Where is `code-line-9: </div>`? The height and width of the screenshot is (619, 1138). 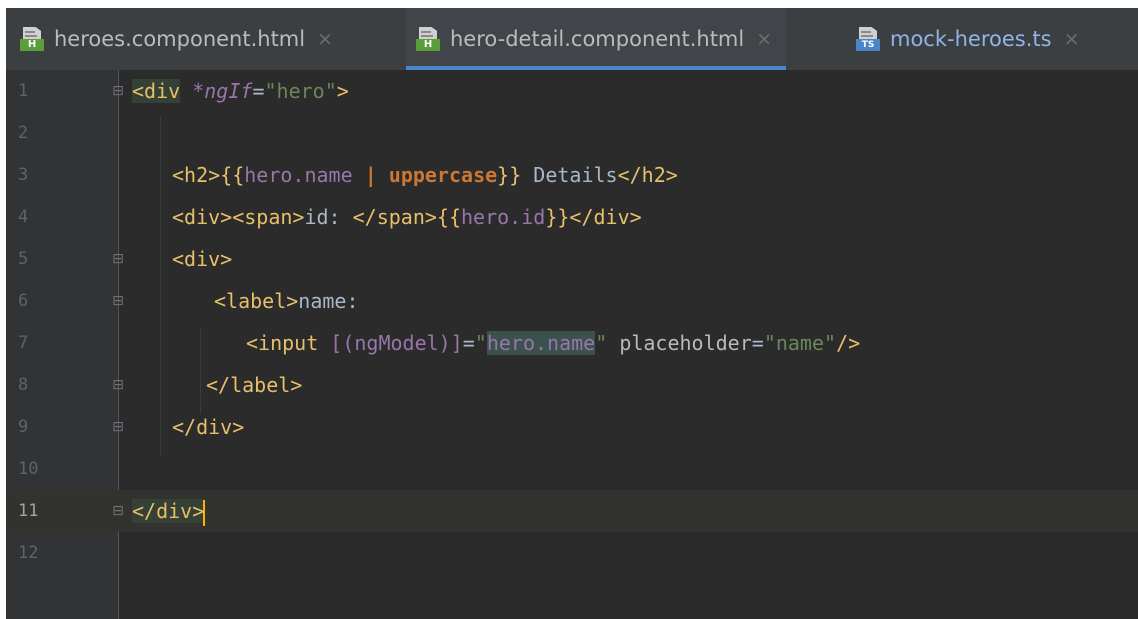 code-line-9: </div> is located at coordinates (208, 427).